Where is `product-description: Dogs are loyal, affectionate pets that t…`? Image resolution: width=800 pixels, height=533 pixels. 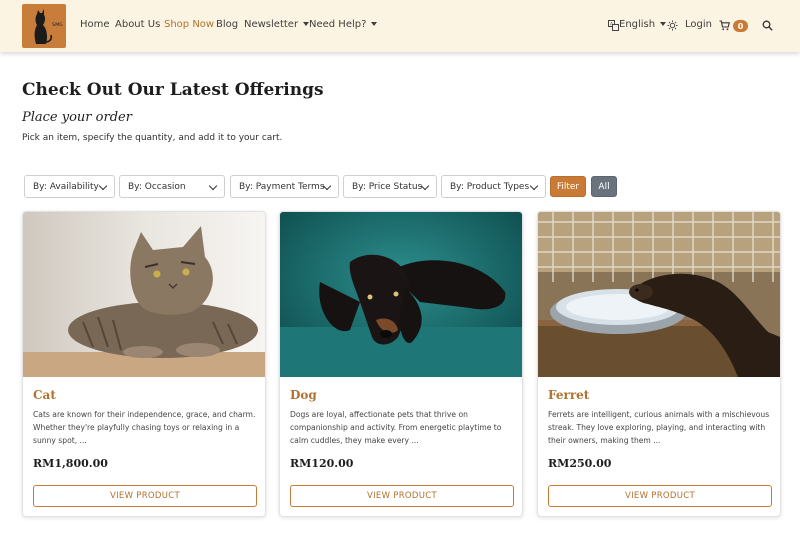
product-description: Dogs are loyal, affectionate pets that t… is located at coordinates (396, 427).